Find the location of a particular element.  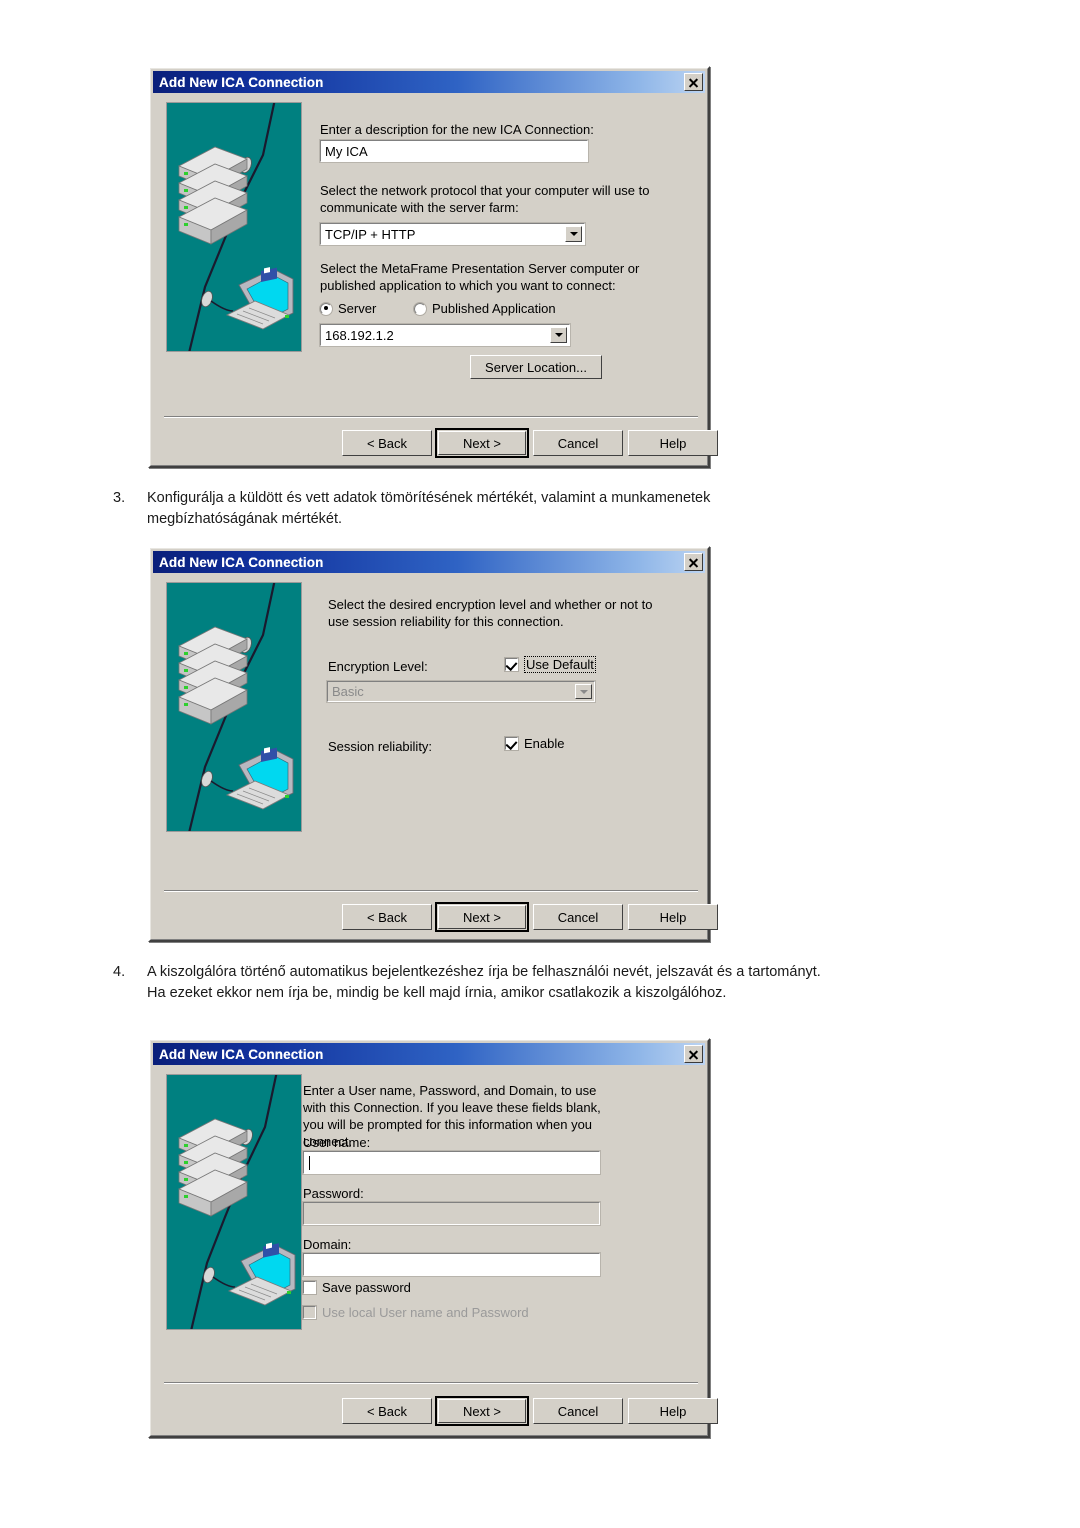

save-password-checkbox-box is located at coordinates (309, 1287).